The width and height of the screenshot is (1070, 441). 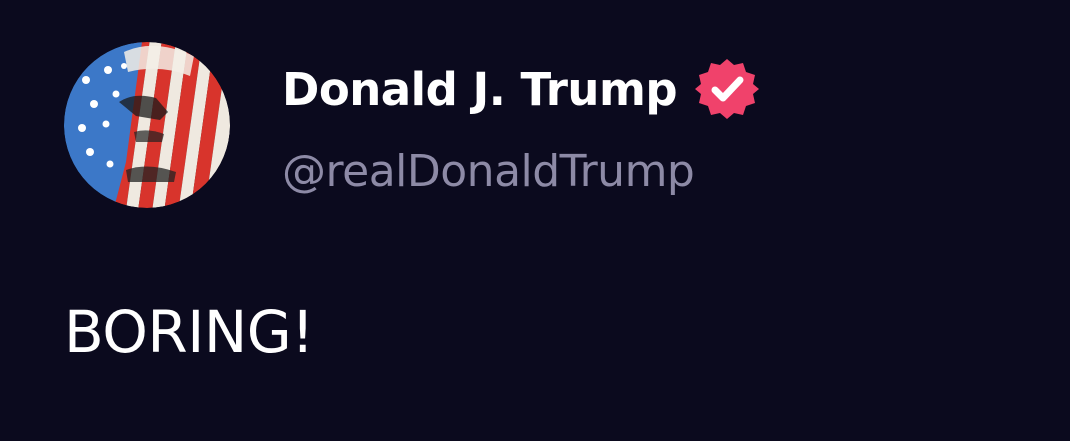 What do you see at coordinates (488, 171) in the screenshot?
I see `author-handle: @realDonaldTrump` at bounding box center [488, 171].